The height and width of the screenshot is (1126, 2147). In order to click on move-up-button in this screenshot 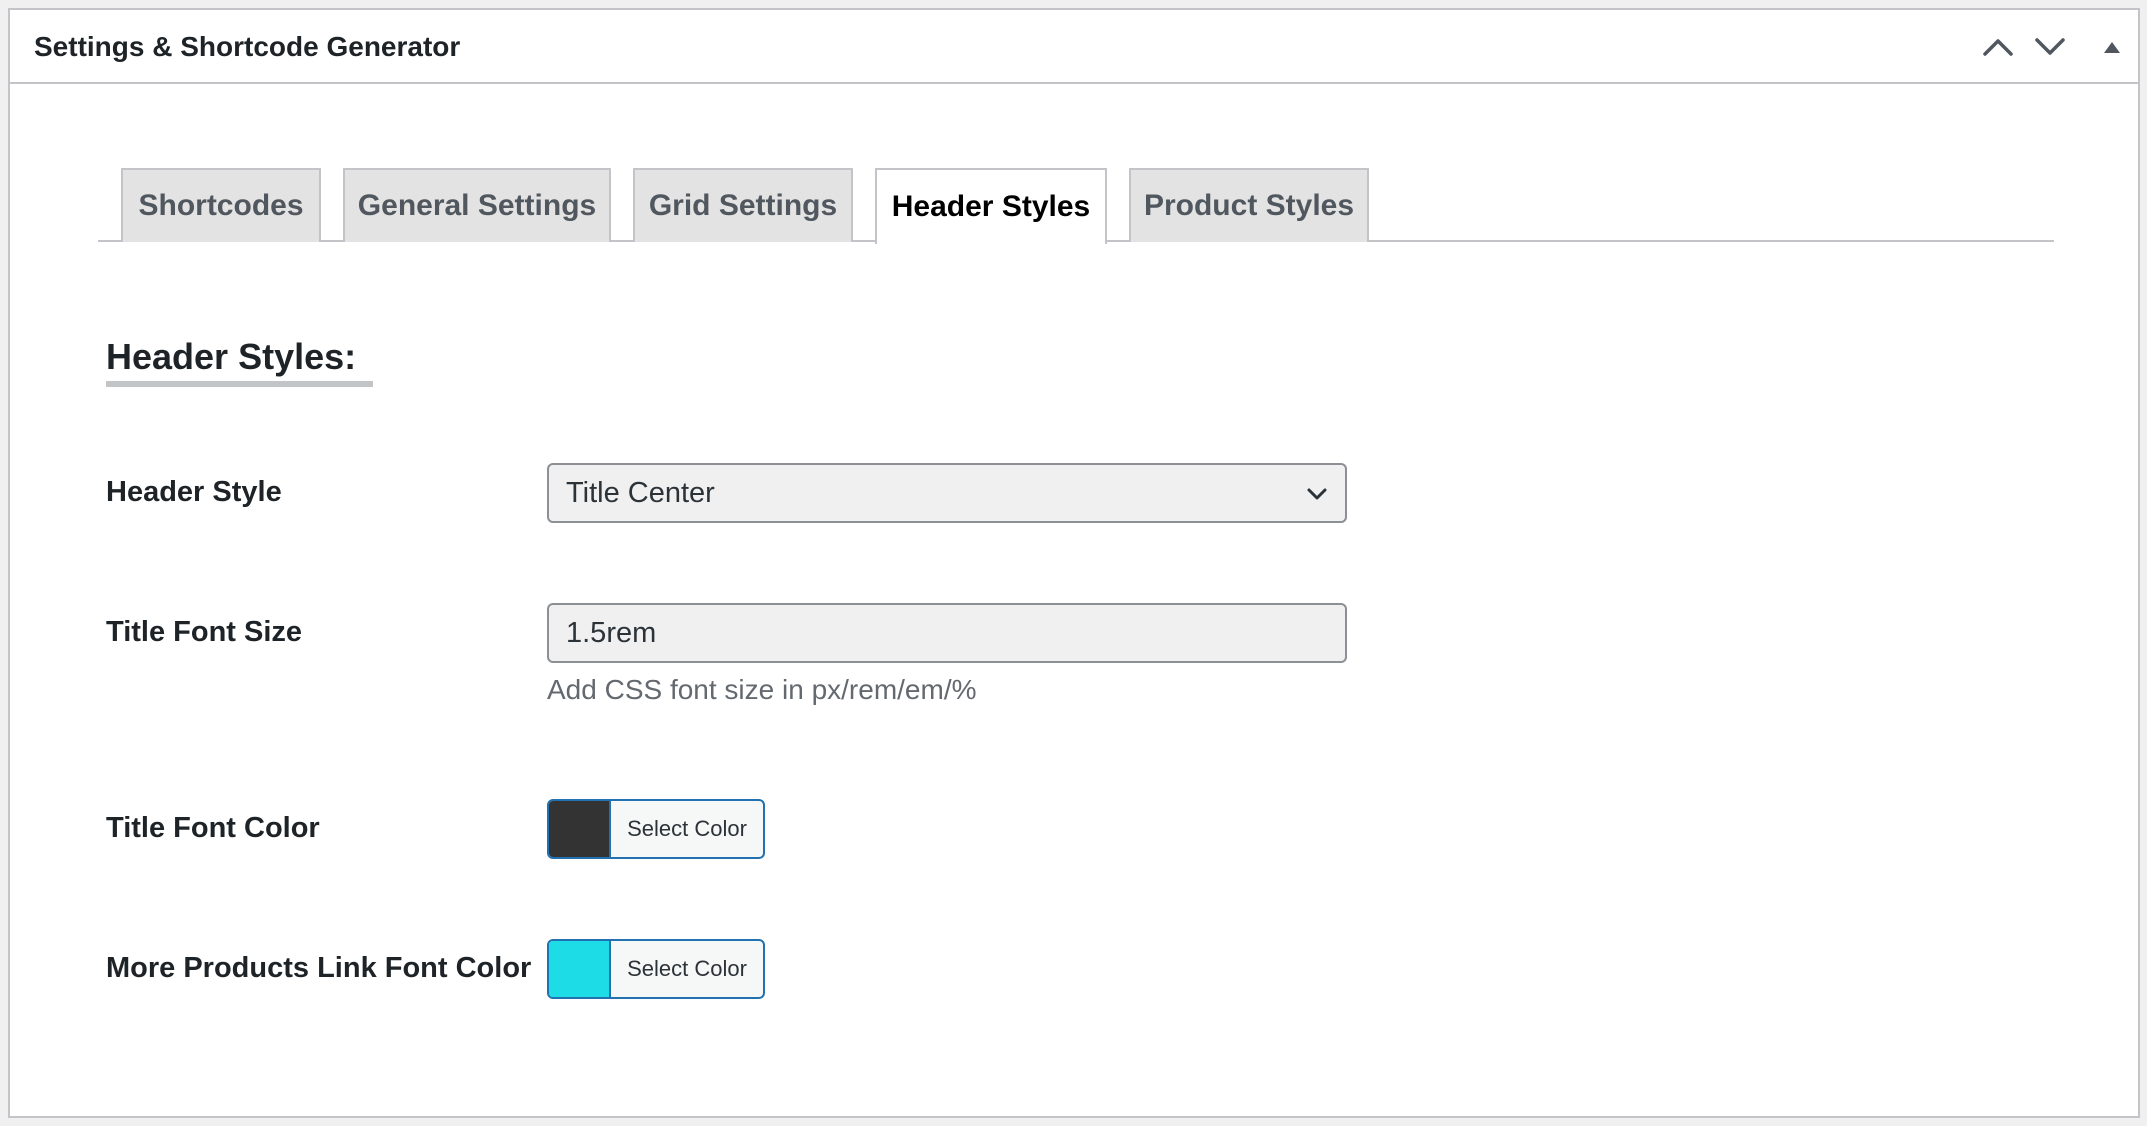, I will do `click(1998, 47)`.